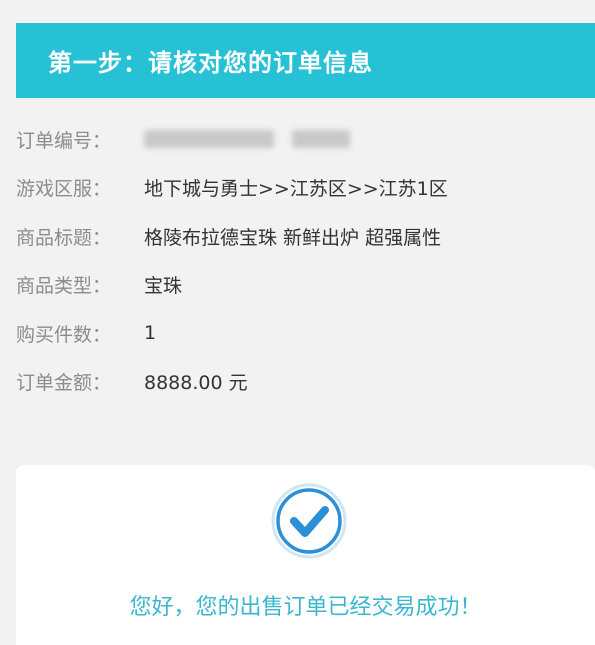  I want to click on success-message: 您好，您的出售订单已经交易成功！, so click(305, 607).